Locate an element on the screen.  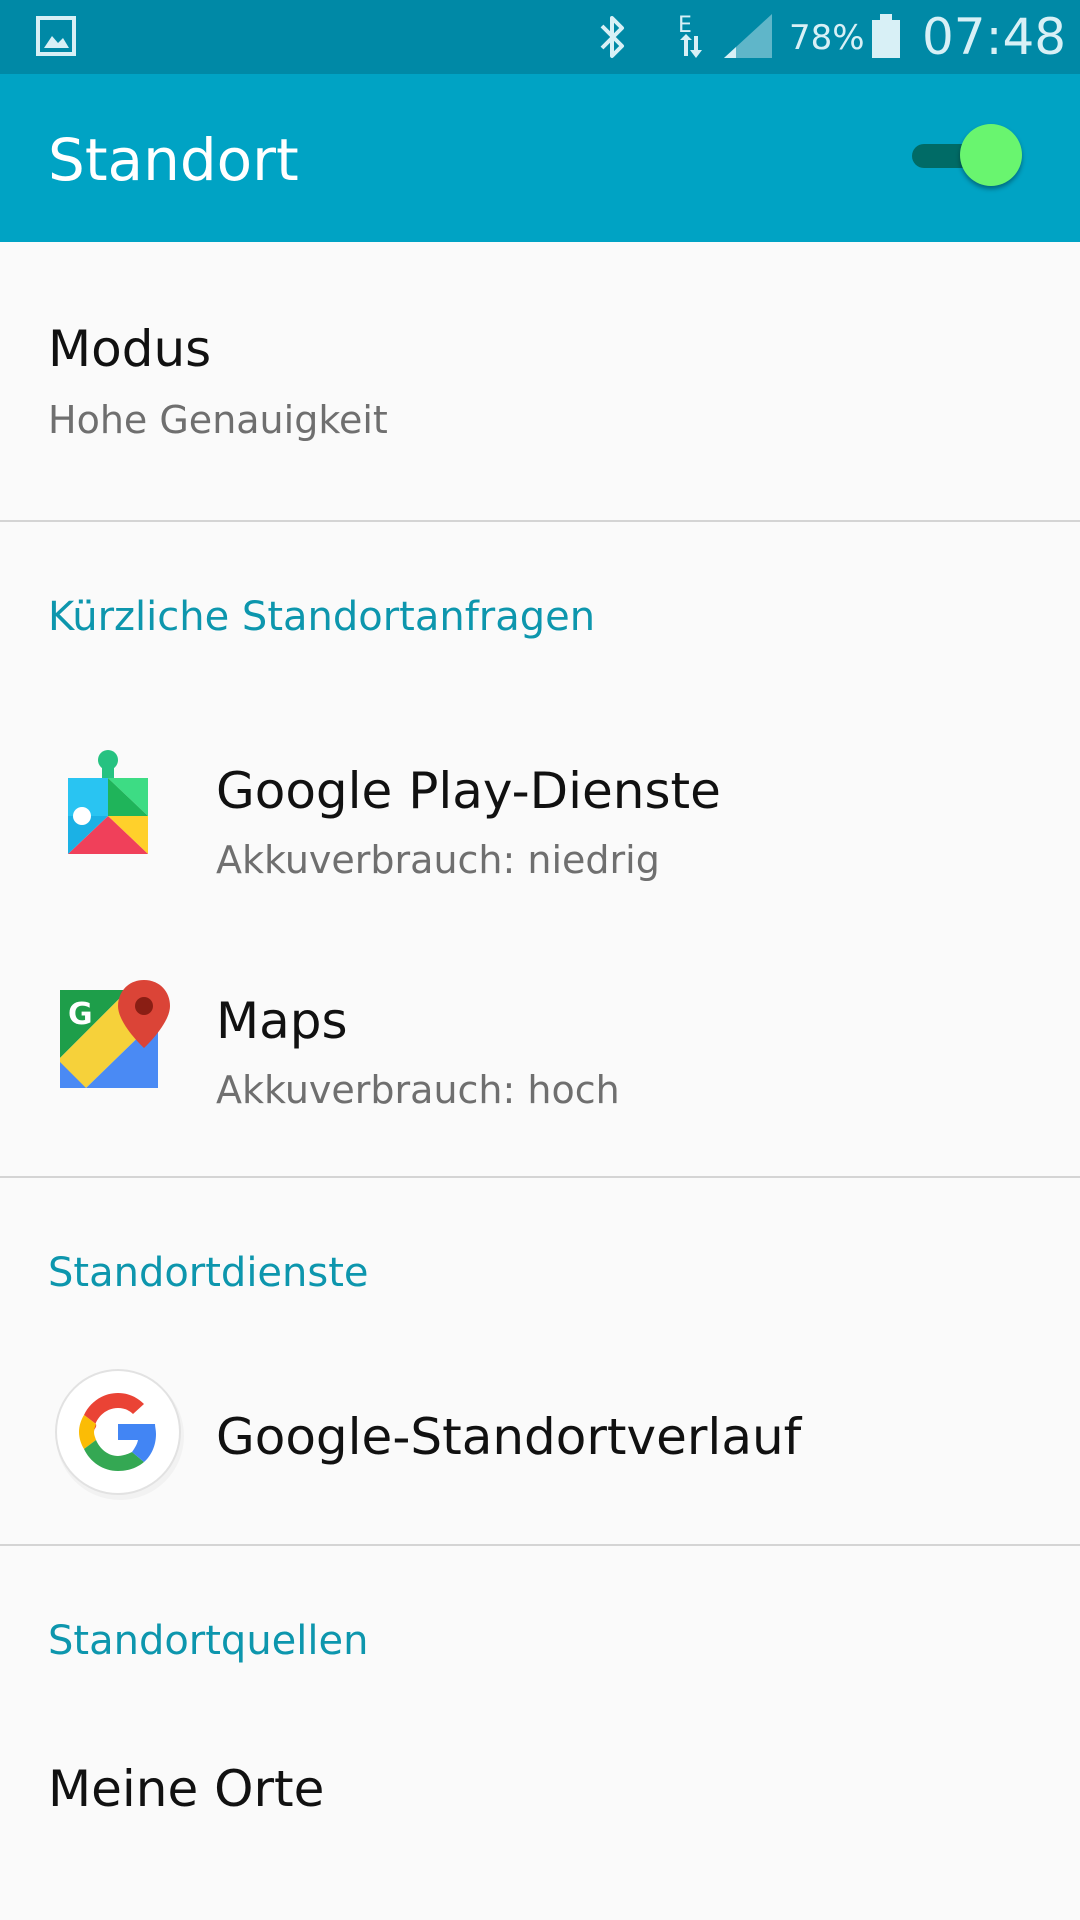
app-name: Maps is located at coordinates (282, 1021).